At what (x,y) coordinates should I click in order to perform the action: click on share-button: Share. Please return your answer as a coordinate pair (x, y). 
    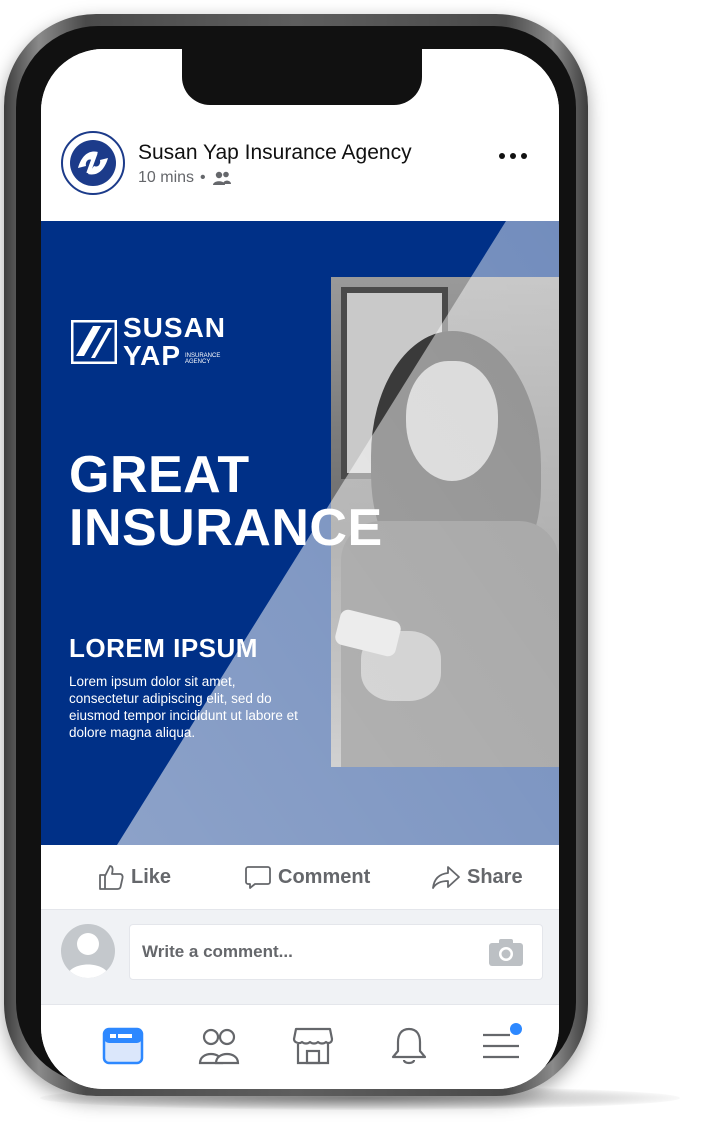
    Looking at the image, I should click on (477, 877).